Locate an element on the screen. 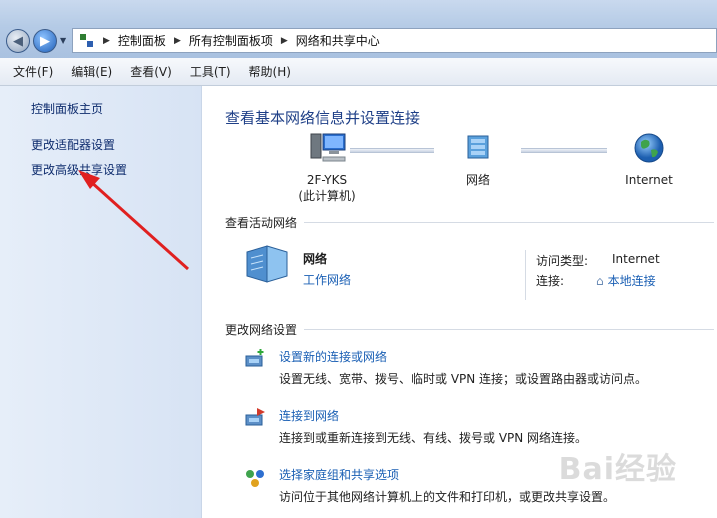 The width and height of the screenshot is (717, 518). active-network-type-link: 工作网络 is located at coordinates (327, 279).